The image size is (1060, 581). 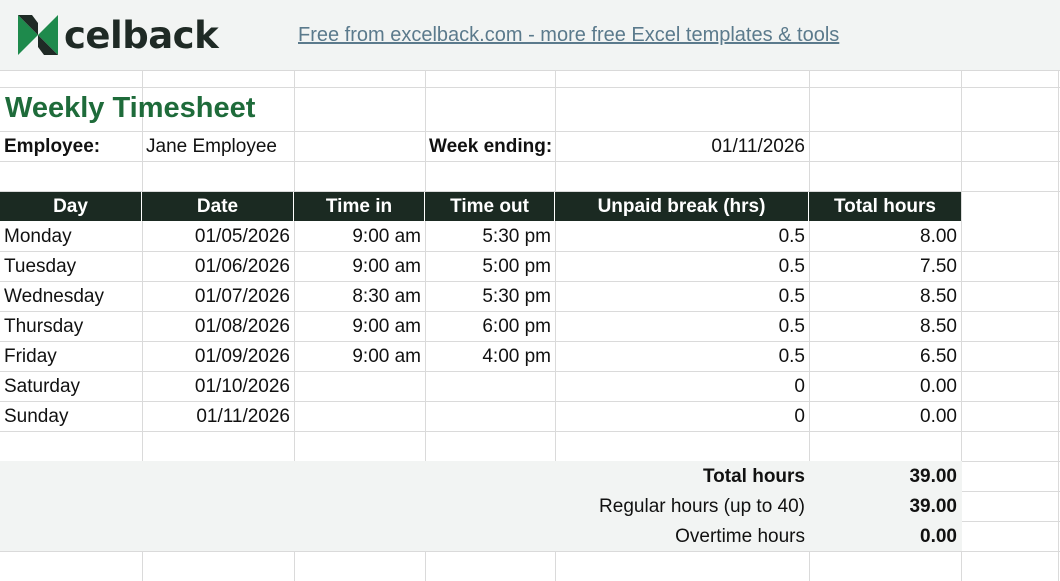 I want to click on overtime-hours-value: 0.00, so click(x=885, y=537).